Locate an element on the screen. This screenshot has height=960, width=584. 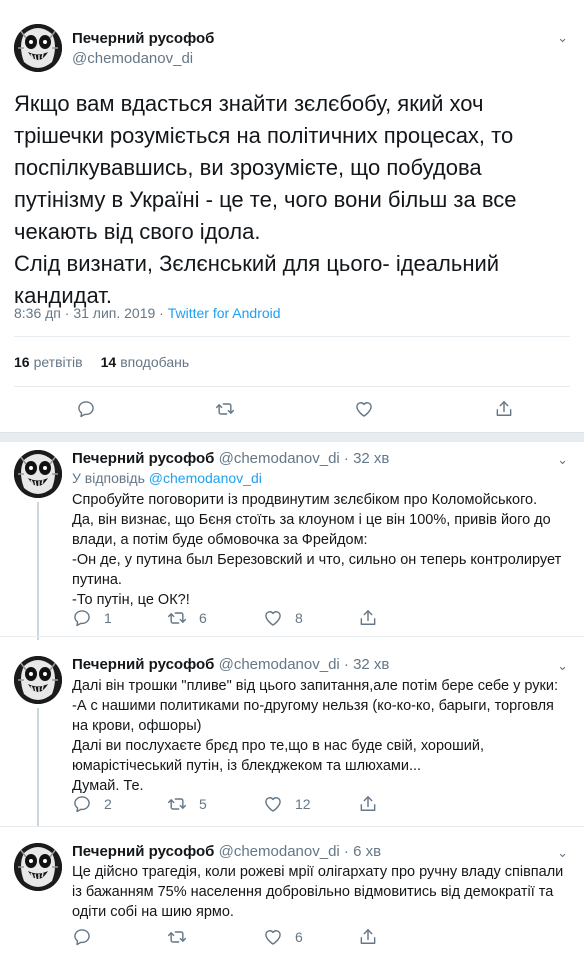
likes-stat: 14 вподобань is located at coordinates (145, 362).